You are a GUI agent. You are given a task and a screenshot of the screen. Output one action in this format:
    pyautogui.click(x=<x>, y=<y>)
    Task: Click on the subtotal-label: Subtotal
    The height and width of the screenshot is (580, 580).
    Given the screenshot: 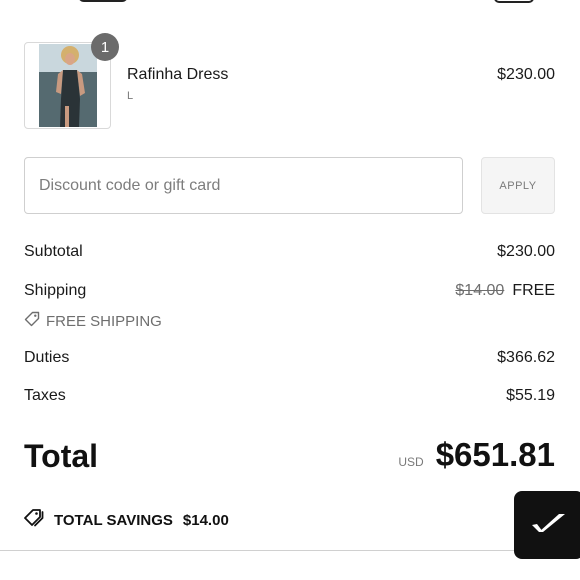 What is the action you would take?
    pyautogui.click(x=53, y=251)
    